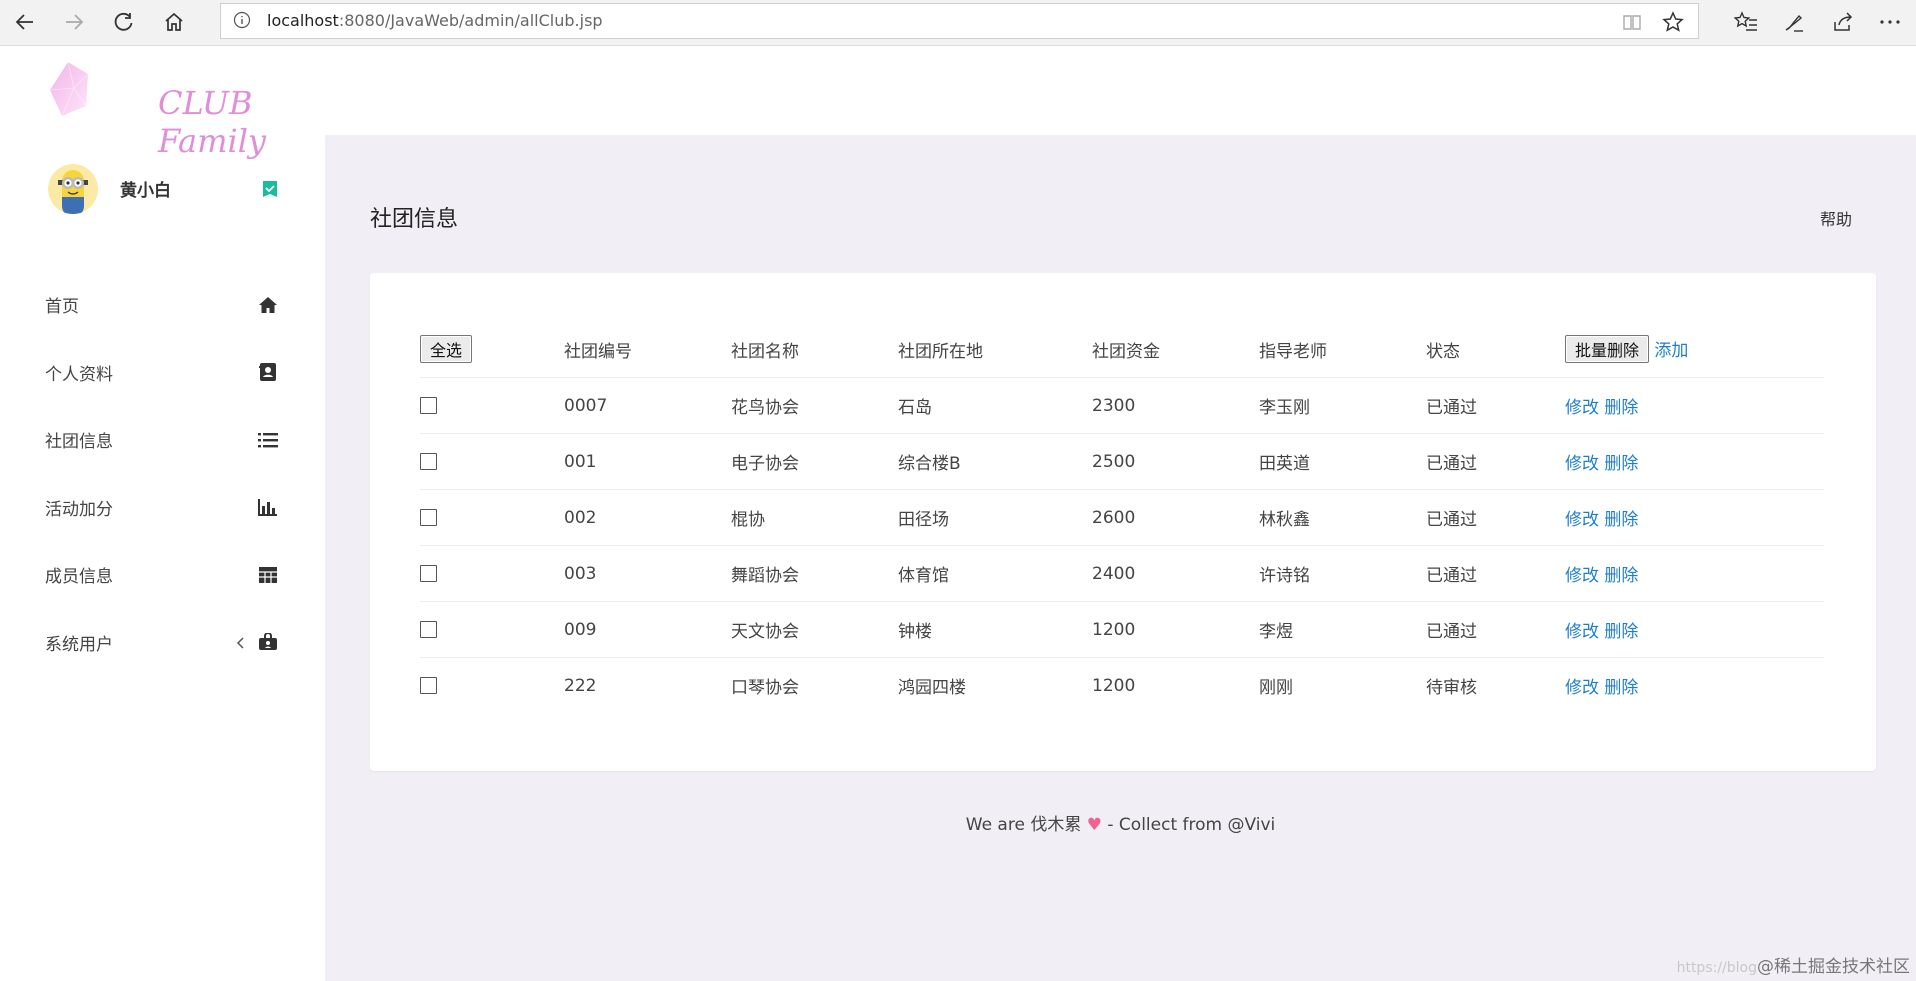 The width and height of the screenshot is (1916, 981). I want to click on cell-name: 棍协, so click(814, 517).